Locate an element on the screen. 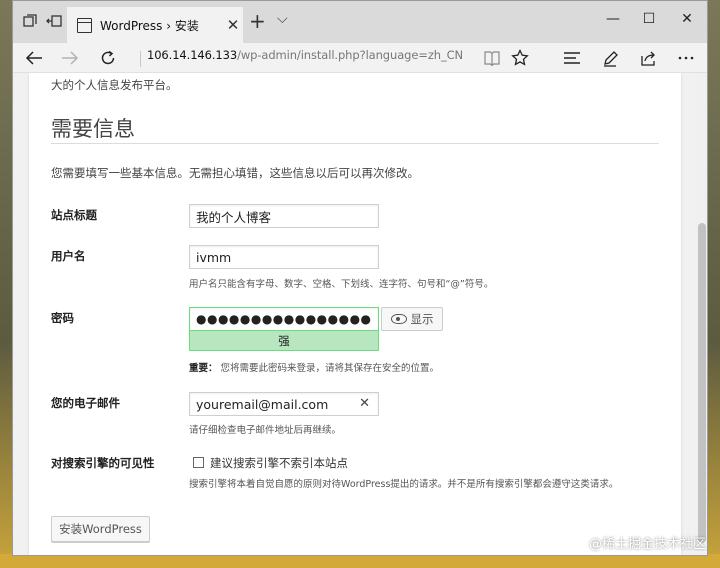 This screenshot has height=568, width=720. email-input: youremail@mail.com ✕ is located at coordinates (284, 404).